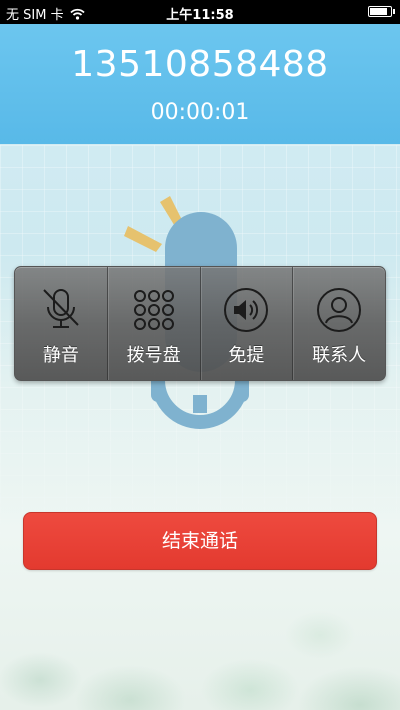  Describe the element at coordinates (153, 310) in the screenshot. I see `dialpad-icon` at that location.